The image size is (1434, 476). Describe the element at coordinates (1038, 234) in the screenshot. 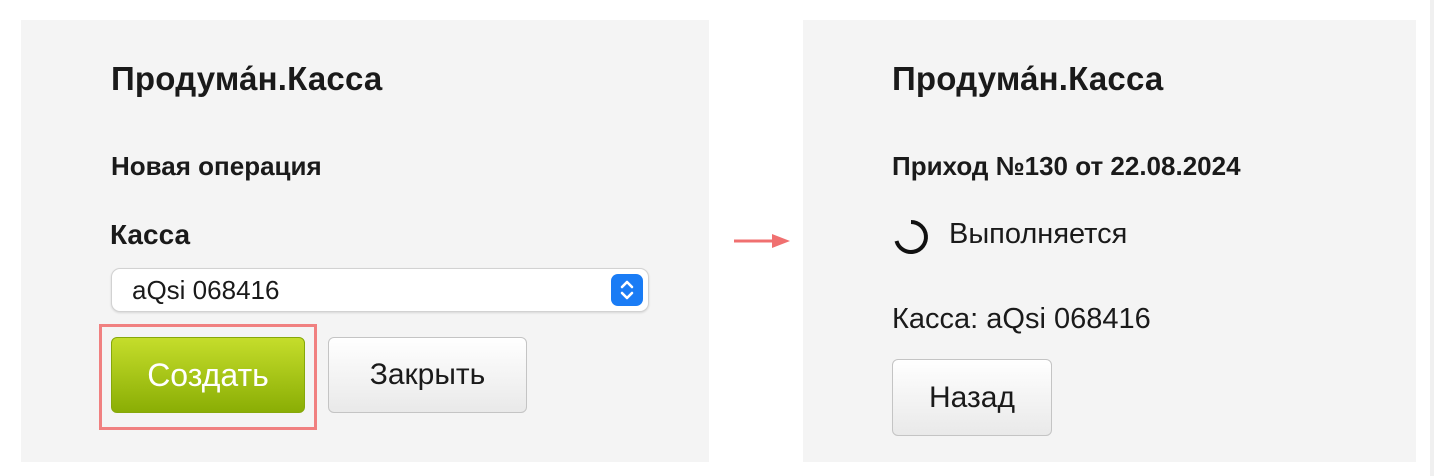

I see `status-text: Выполняется` at that location.